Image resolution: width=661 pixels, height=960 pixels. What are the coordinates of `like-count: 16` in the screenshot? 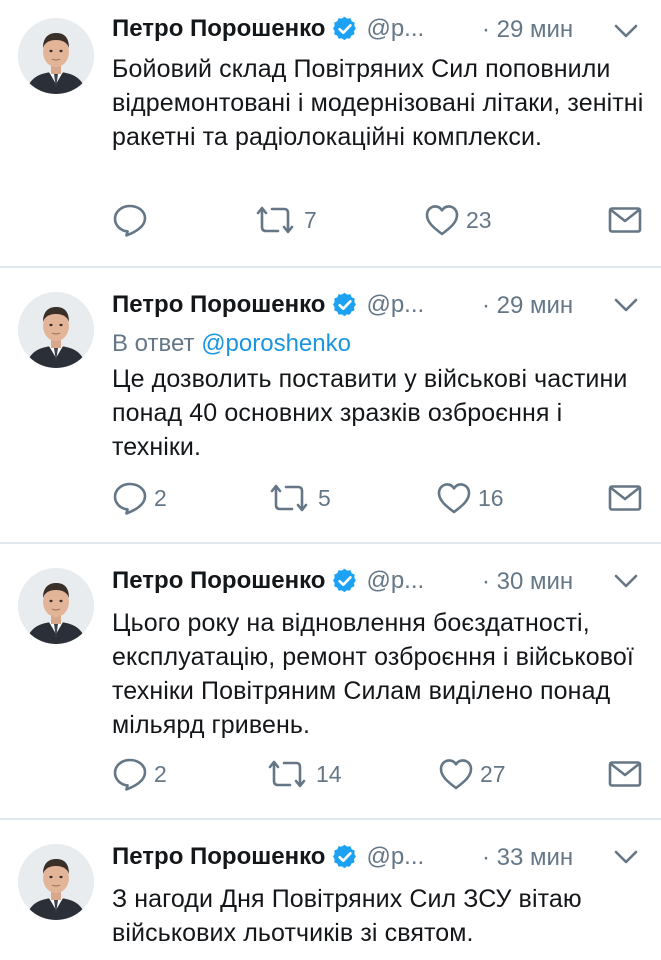 It's located at (491, 497).